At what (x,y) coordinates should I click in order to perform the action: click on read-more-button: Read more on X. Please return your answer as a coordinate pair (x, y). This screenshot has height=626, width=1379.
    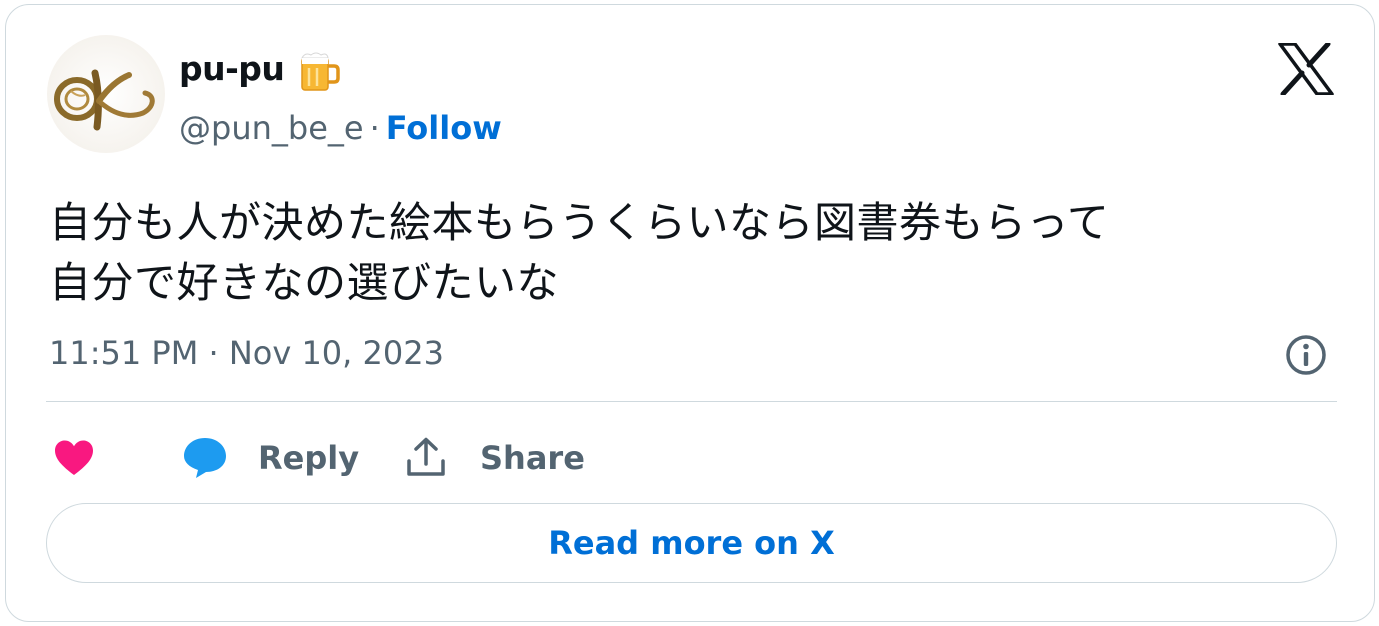
    Looking at the image, I should click on (691, 543).